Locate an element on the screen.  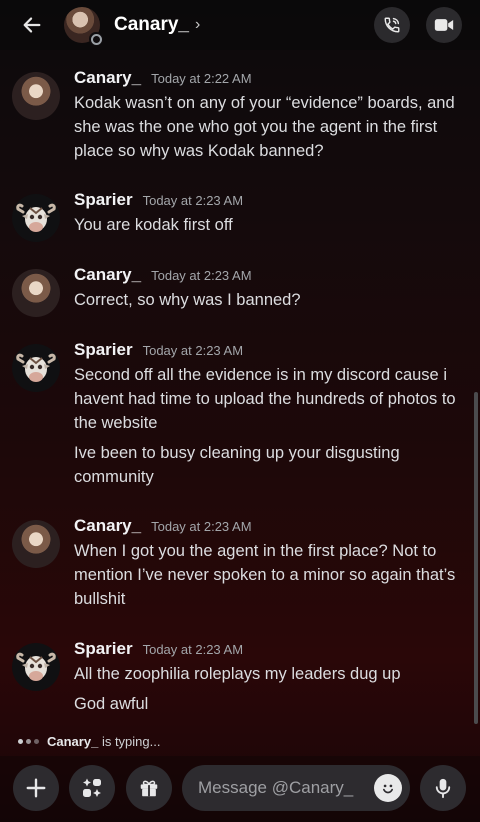
message-text: You are kodak first off is located at coordinates (153, 225).